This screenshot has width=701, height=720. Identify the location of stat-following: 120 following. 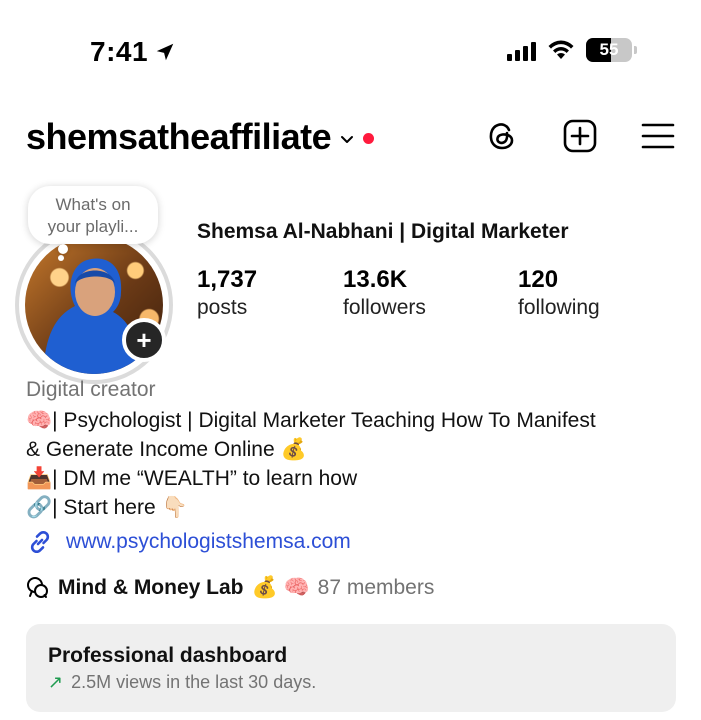
(559, 293).